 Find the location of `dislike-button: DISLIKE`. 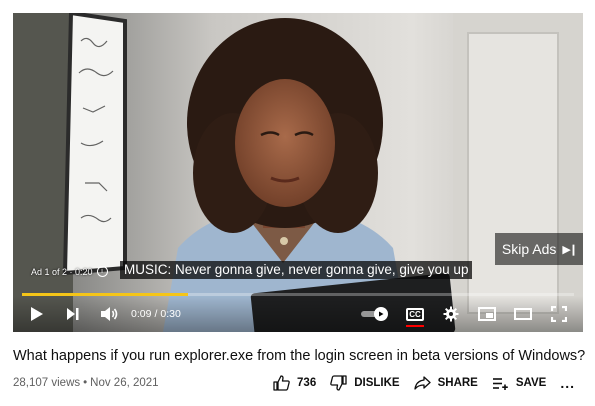

dislike-button: DISLIKE is located at coordinates (365, 383).